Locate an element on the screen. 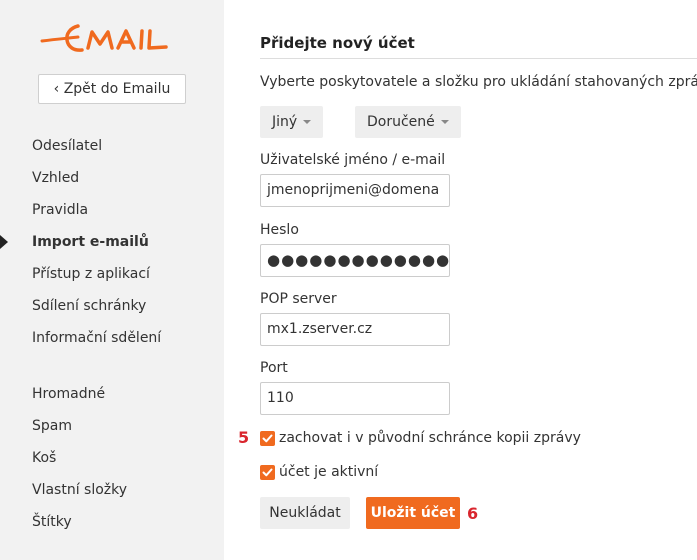 The height and width of the screenshot is (560, 697). port-label: Port is located at coordinates (274, 368).